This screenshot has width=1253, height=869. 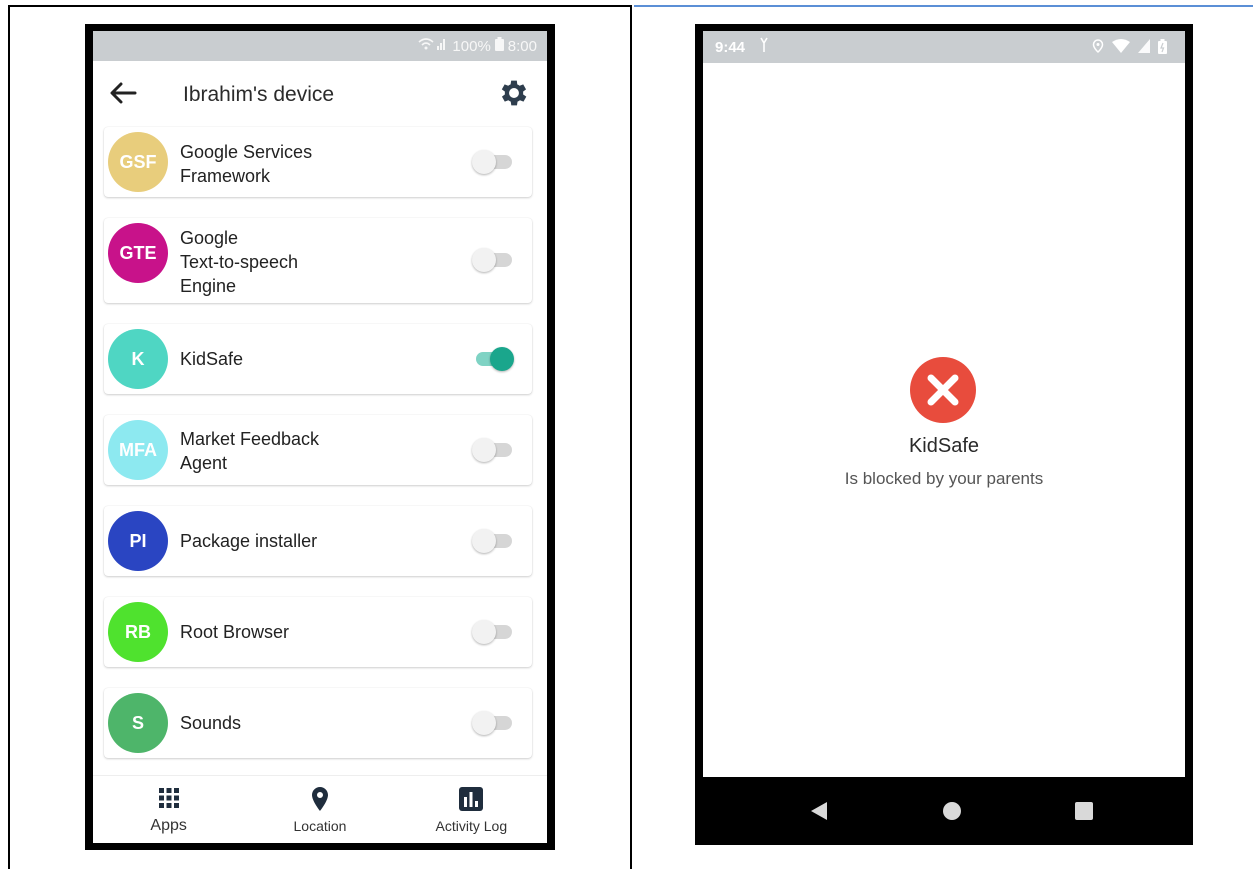 What do you see at coordinates (235, 632) in the screenshot?
I see `app-name: Root Browser` at bounding box center [235, 632].